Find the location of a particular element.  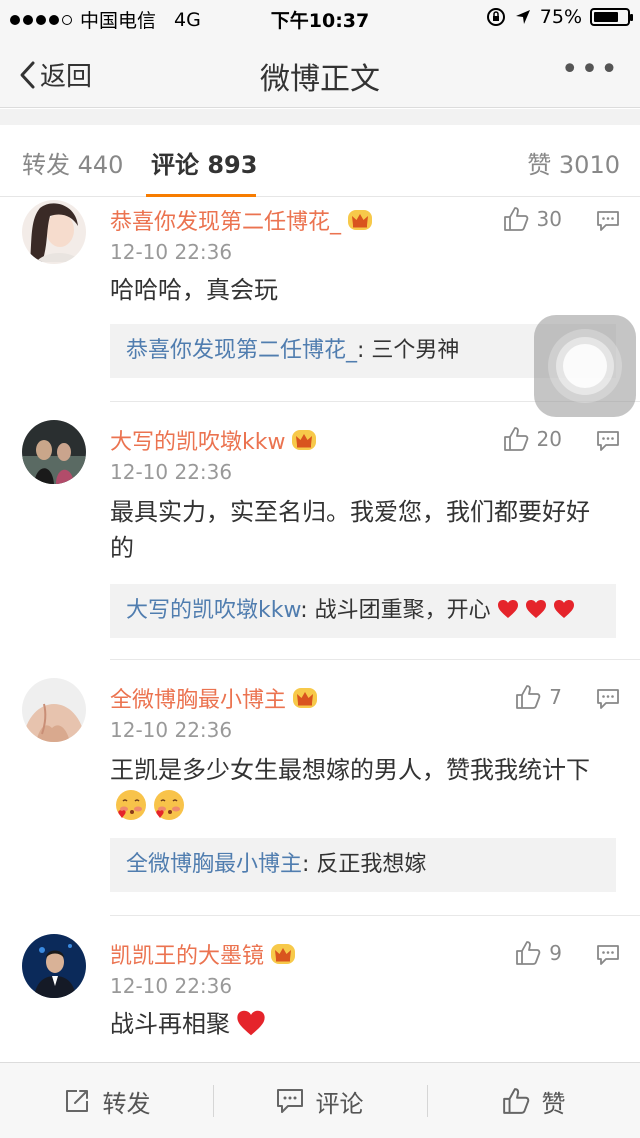

like-button: 9 is located at coordinates (538, 953).